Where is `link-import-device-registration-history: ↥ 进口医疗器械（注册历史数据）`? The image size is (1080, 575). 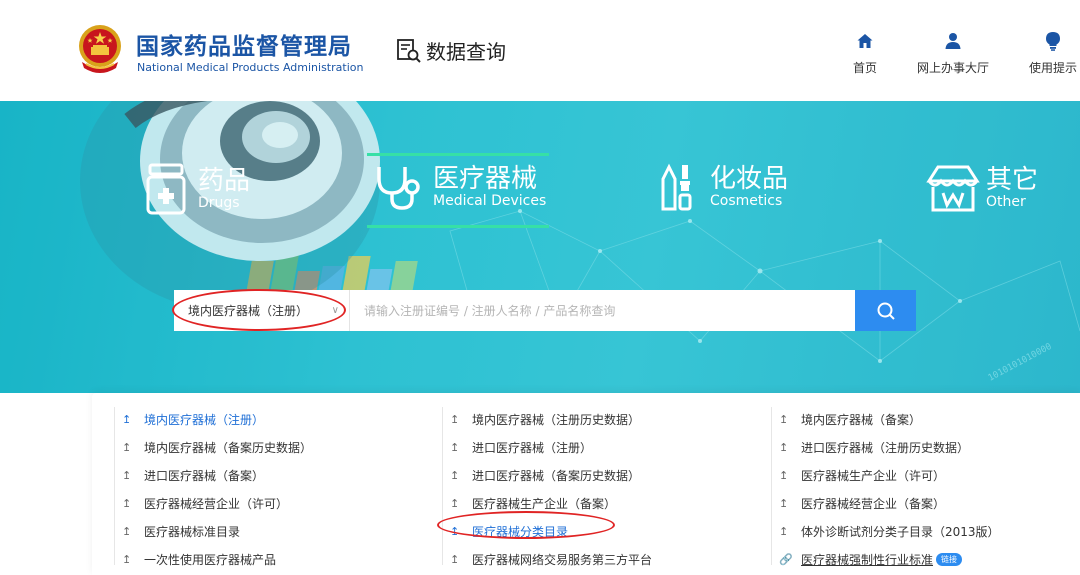 link-import-device-registration-history: ↥ 进口医疗器械（注册历史数据） is located at coordinates (889, 447).